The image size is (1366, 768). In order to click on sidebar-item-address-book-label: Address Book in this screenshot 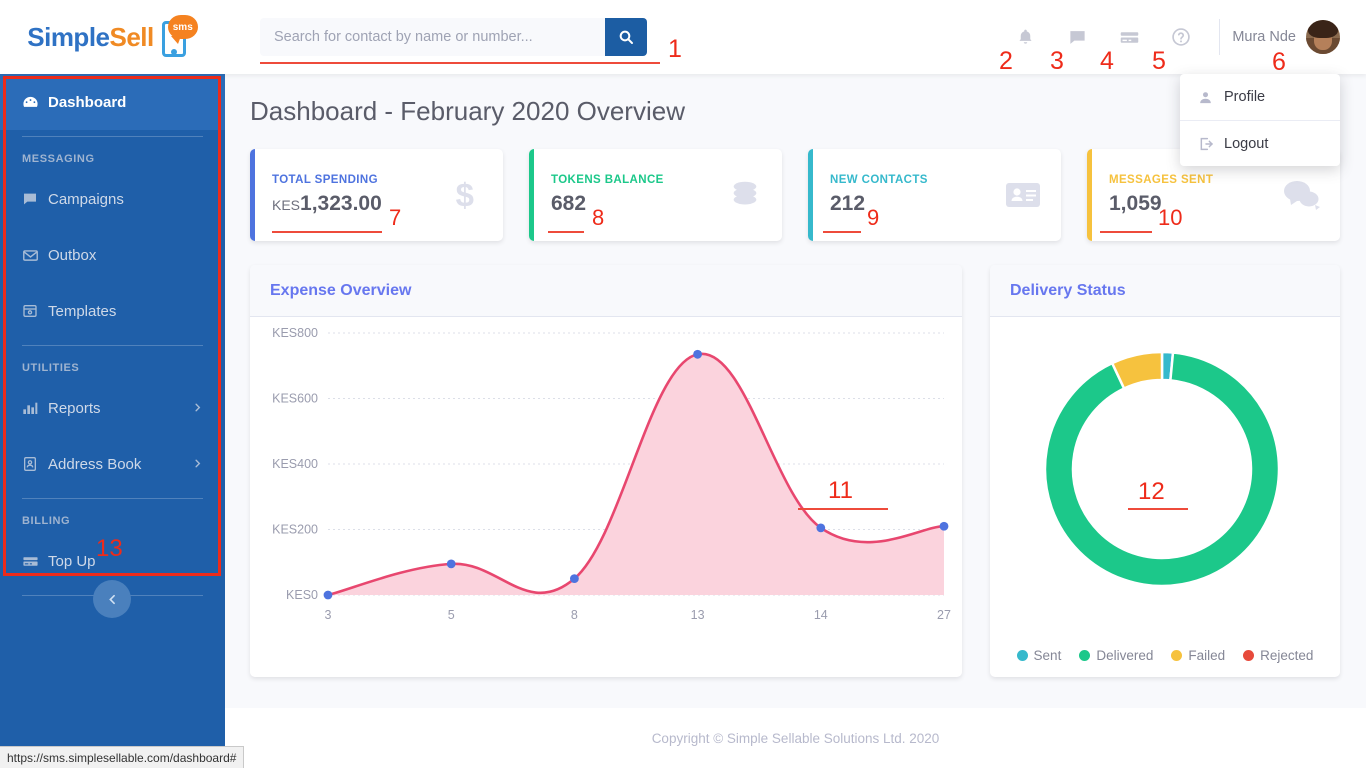, I will do `click(95, 464)`.